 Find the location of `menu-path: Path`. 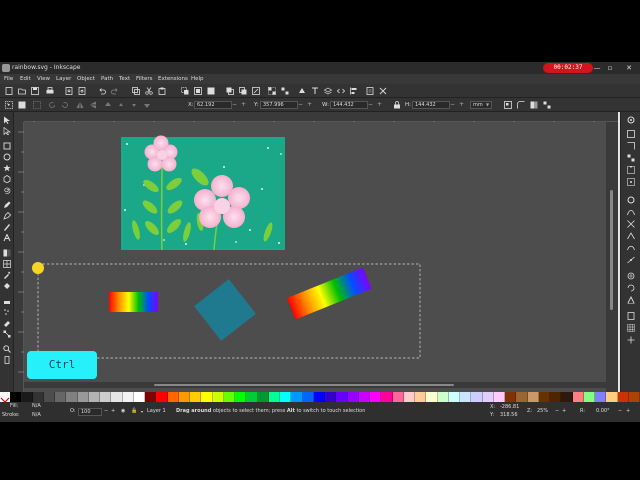

menu-path: Path is located at coordinates (107, 79).